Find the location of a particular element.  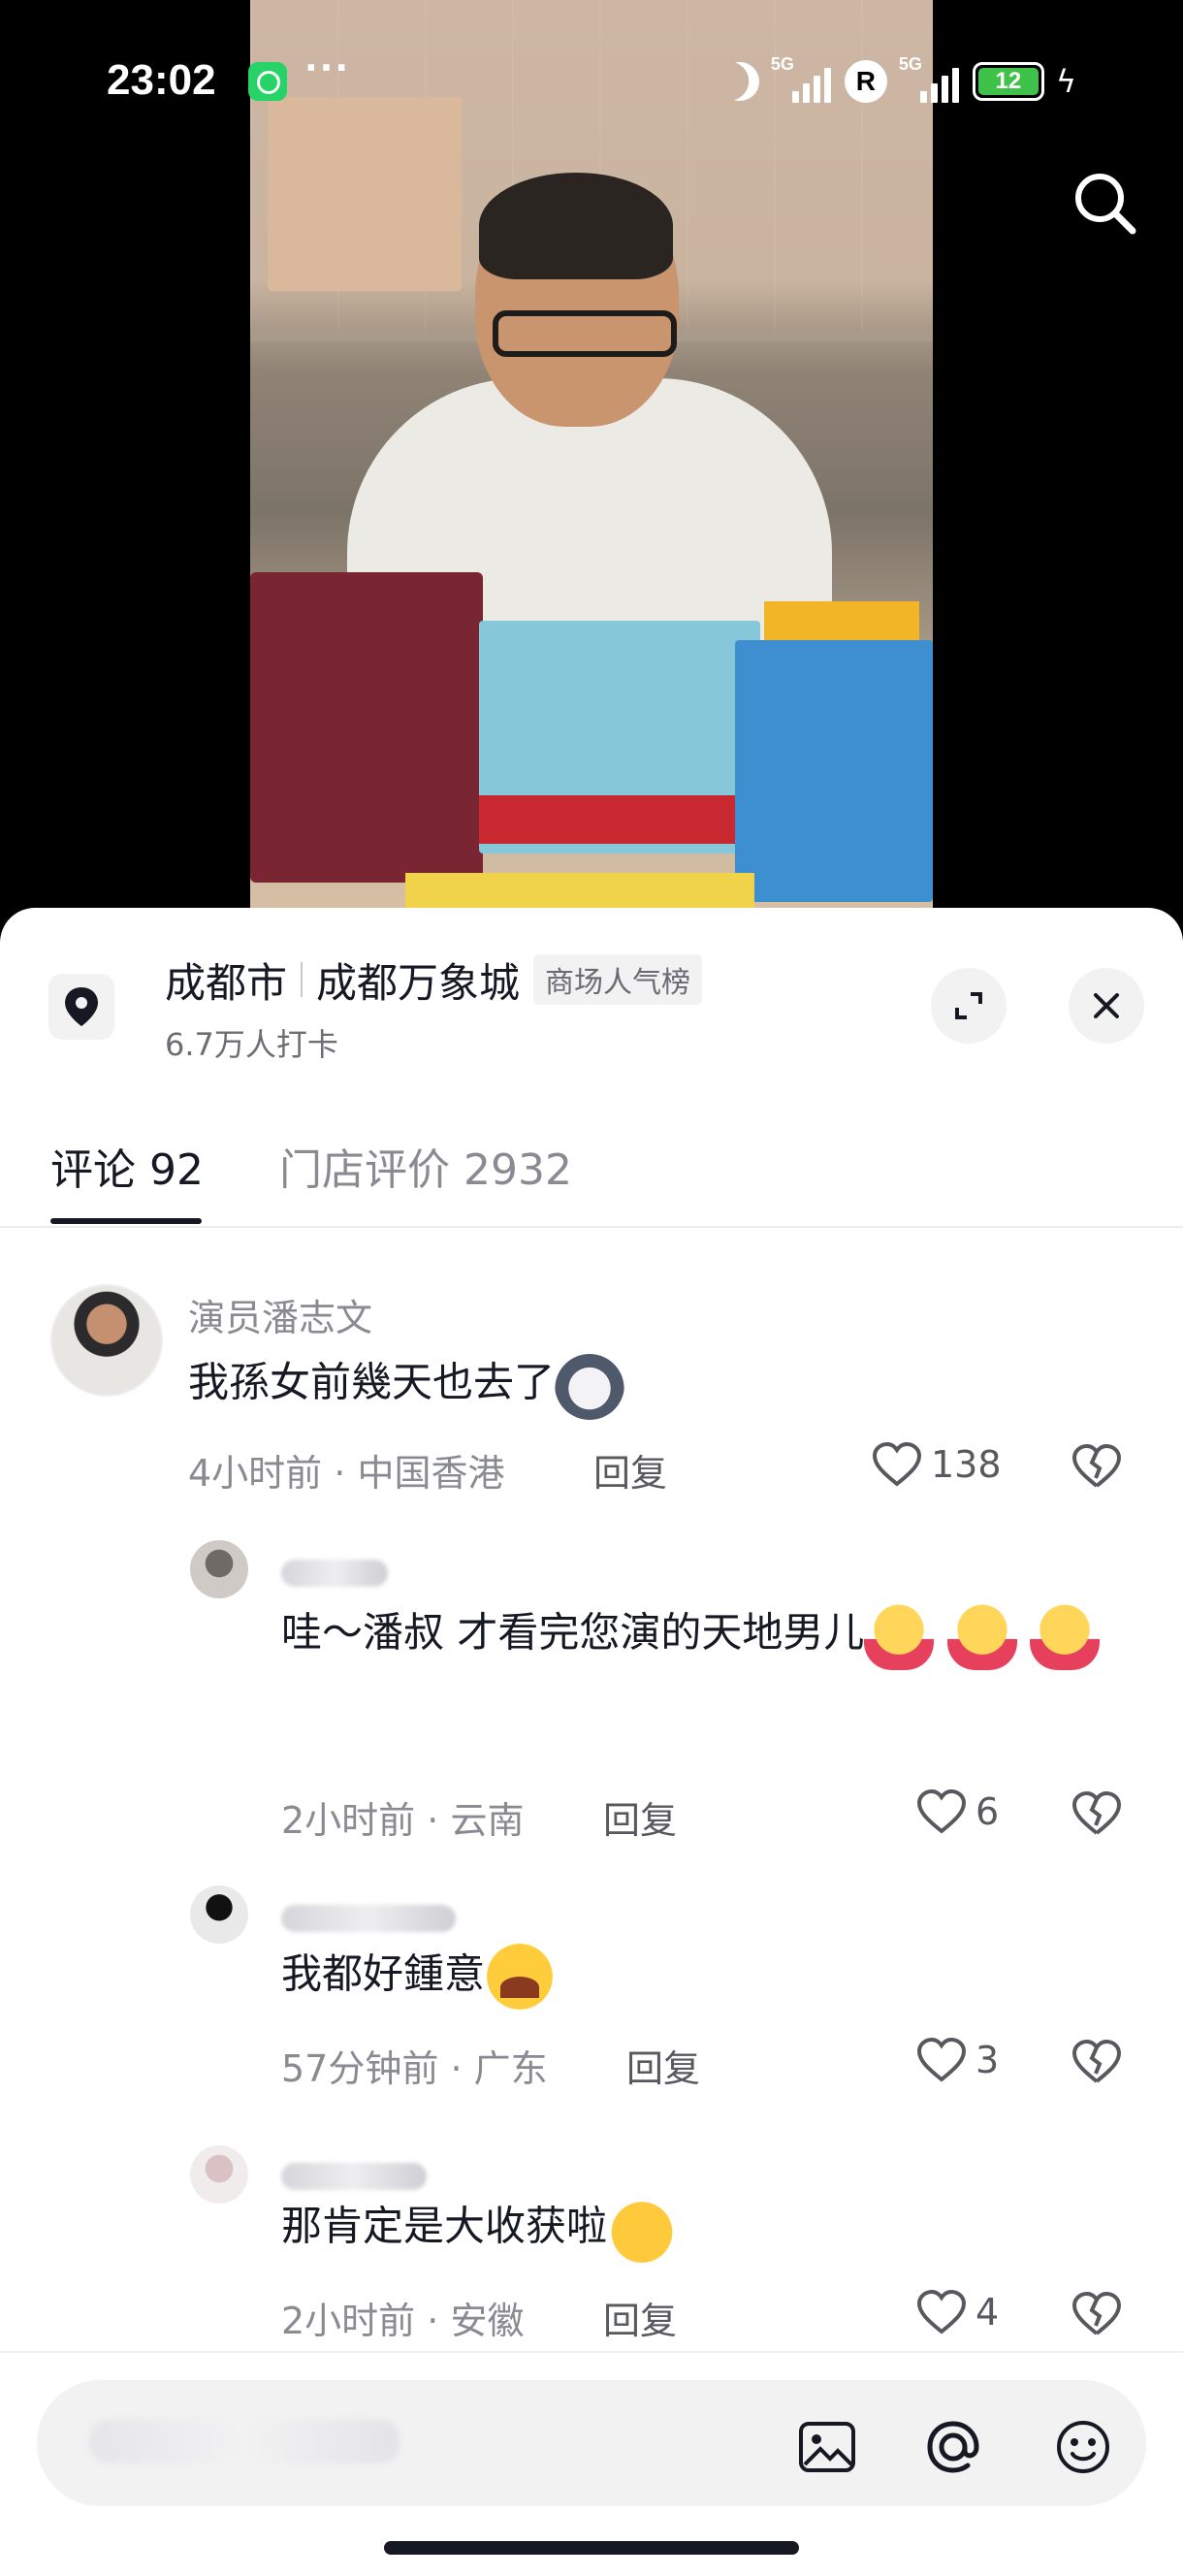

tab-active-indicator is located at coordinates (126, 1221).